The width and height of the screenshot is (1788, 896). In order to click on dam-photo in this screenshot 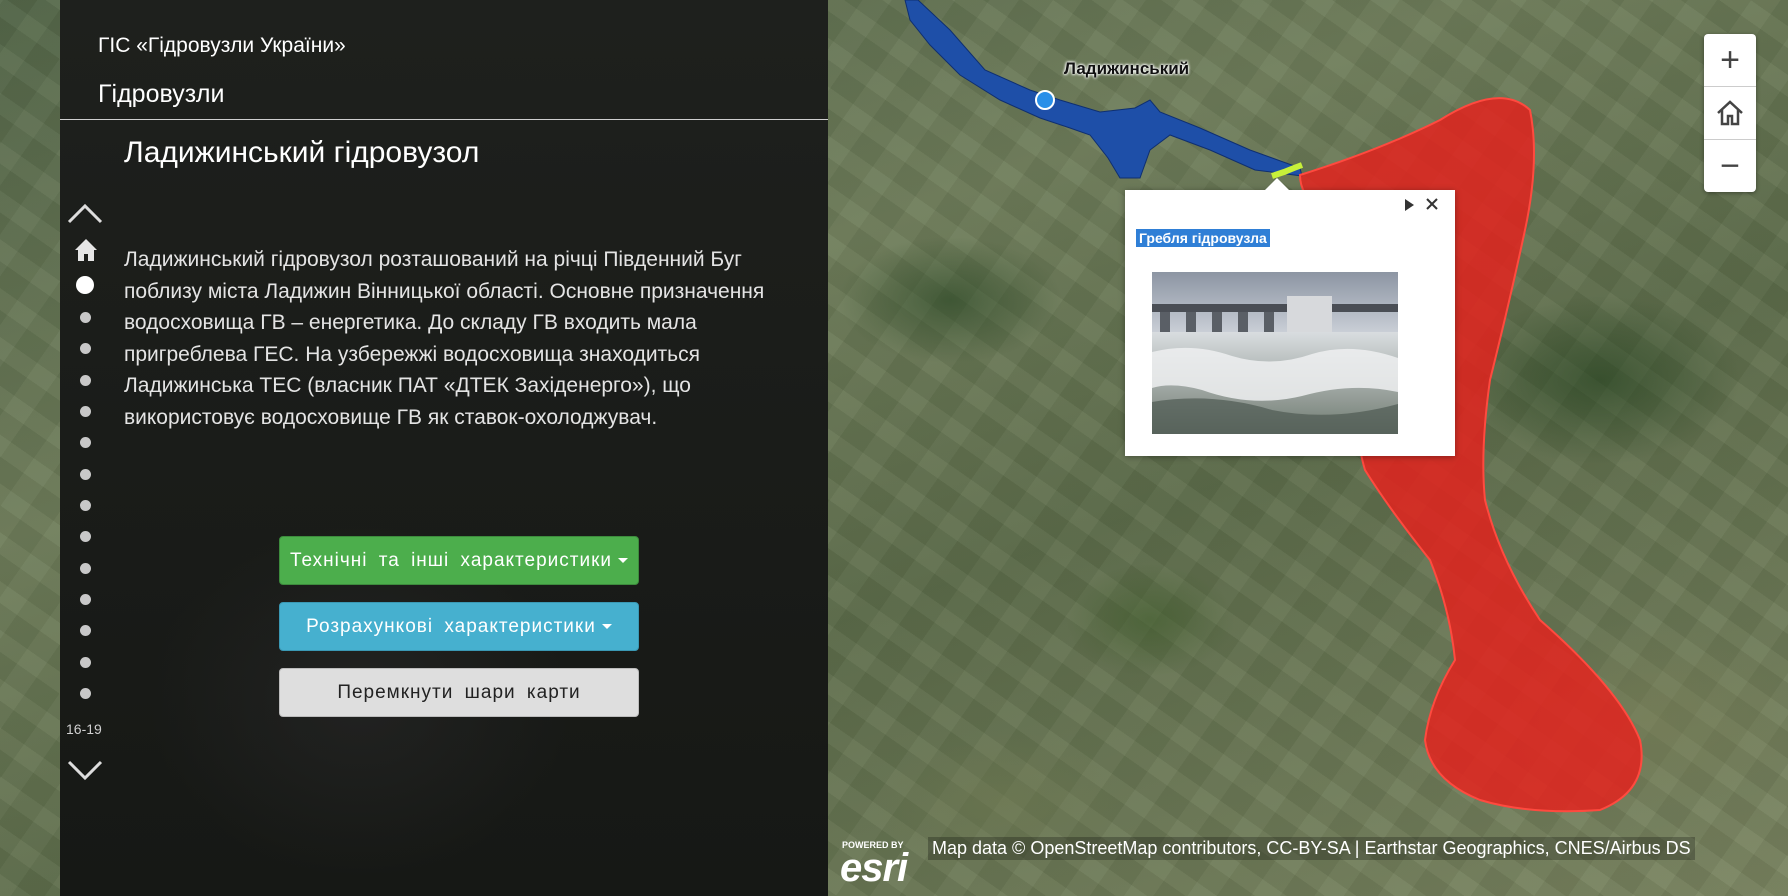, I will do `click(1275, 353)`.